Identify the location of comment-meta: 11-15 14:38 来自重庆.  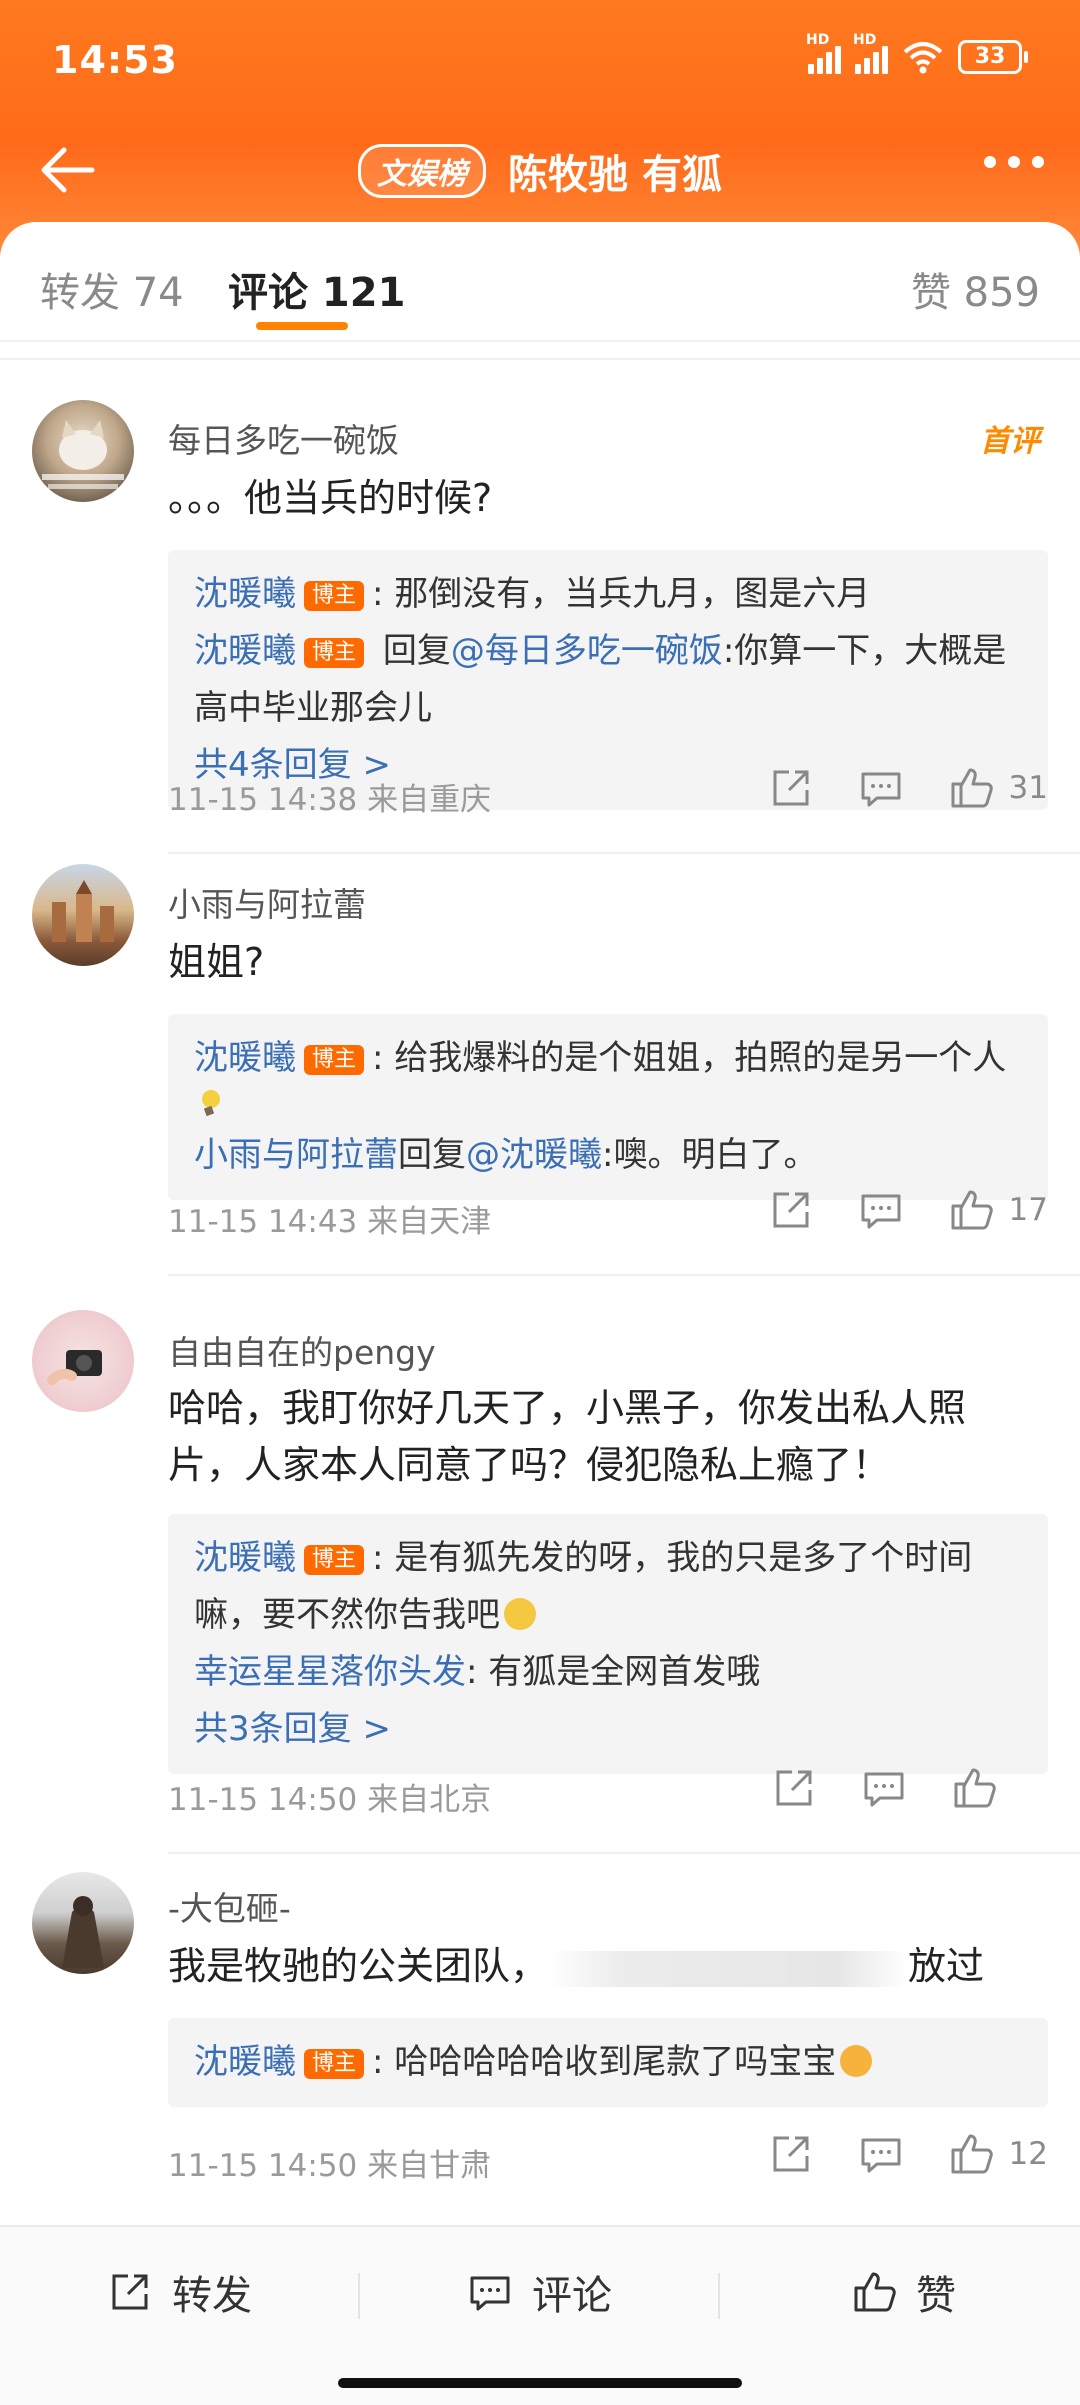
(330, 800).